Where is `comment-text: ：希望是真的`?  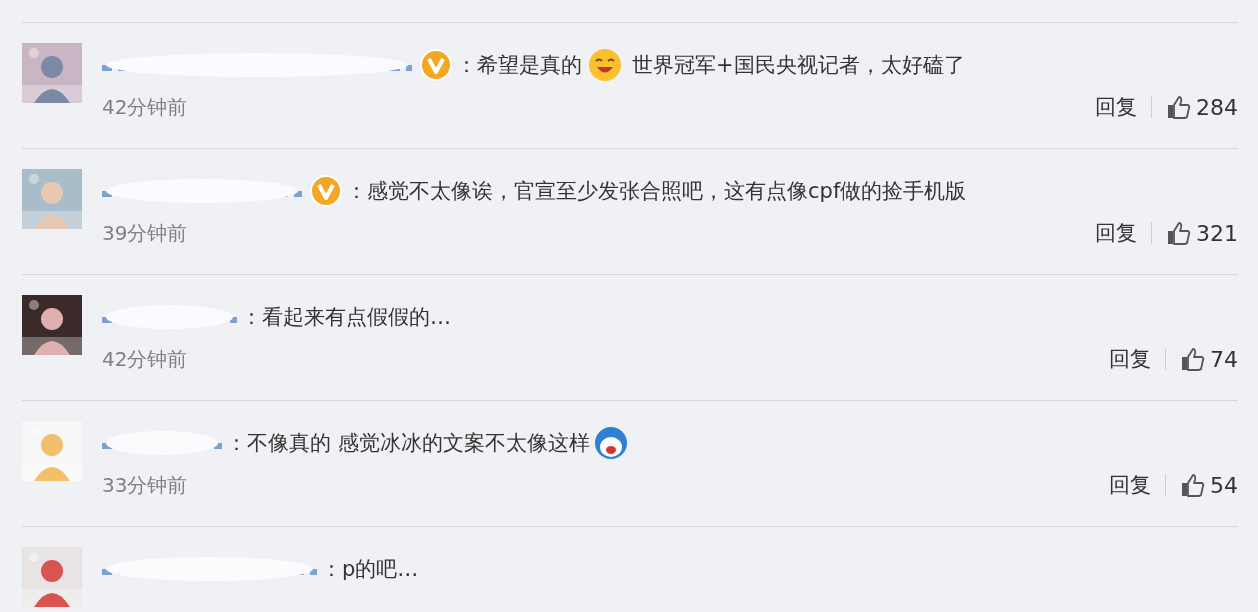
comment-text: ：希望是真的 is located at coordinates (519, 65).